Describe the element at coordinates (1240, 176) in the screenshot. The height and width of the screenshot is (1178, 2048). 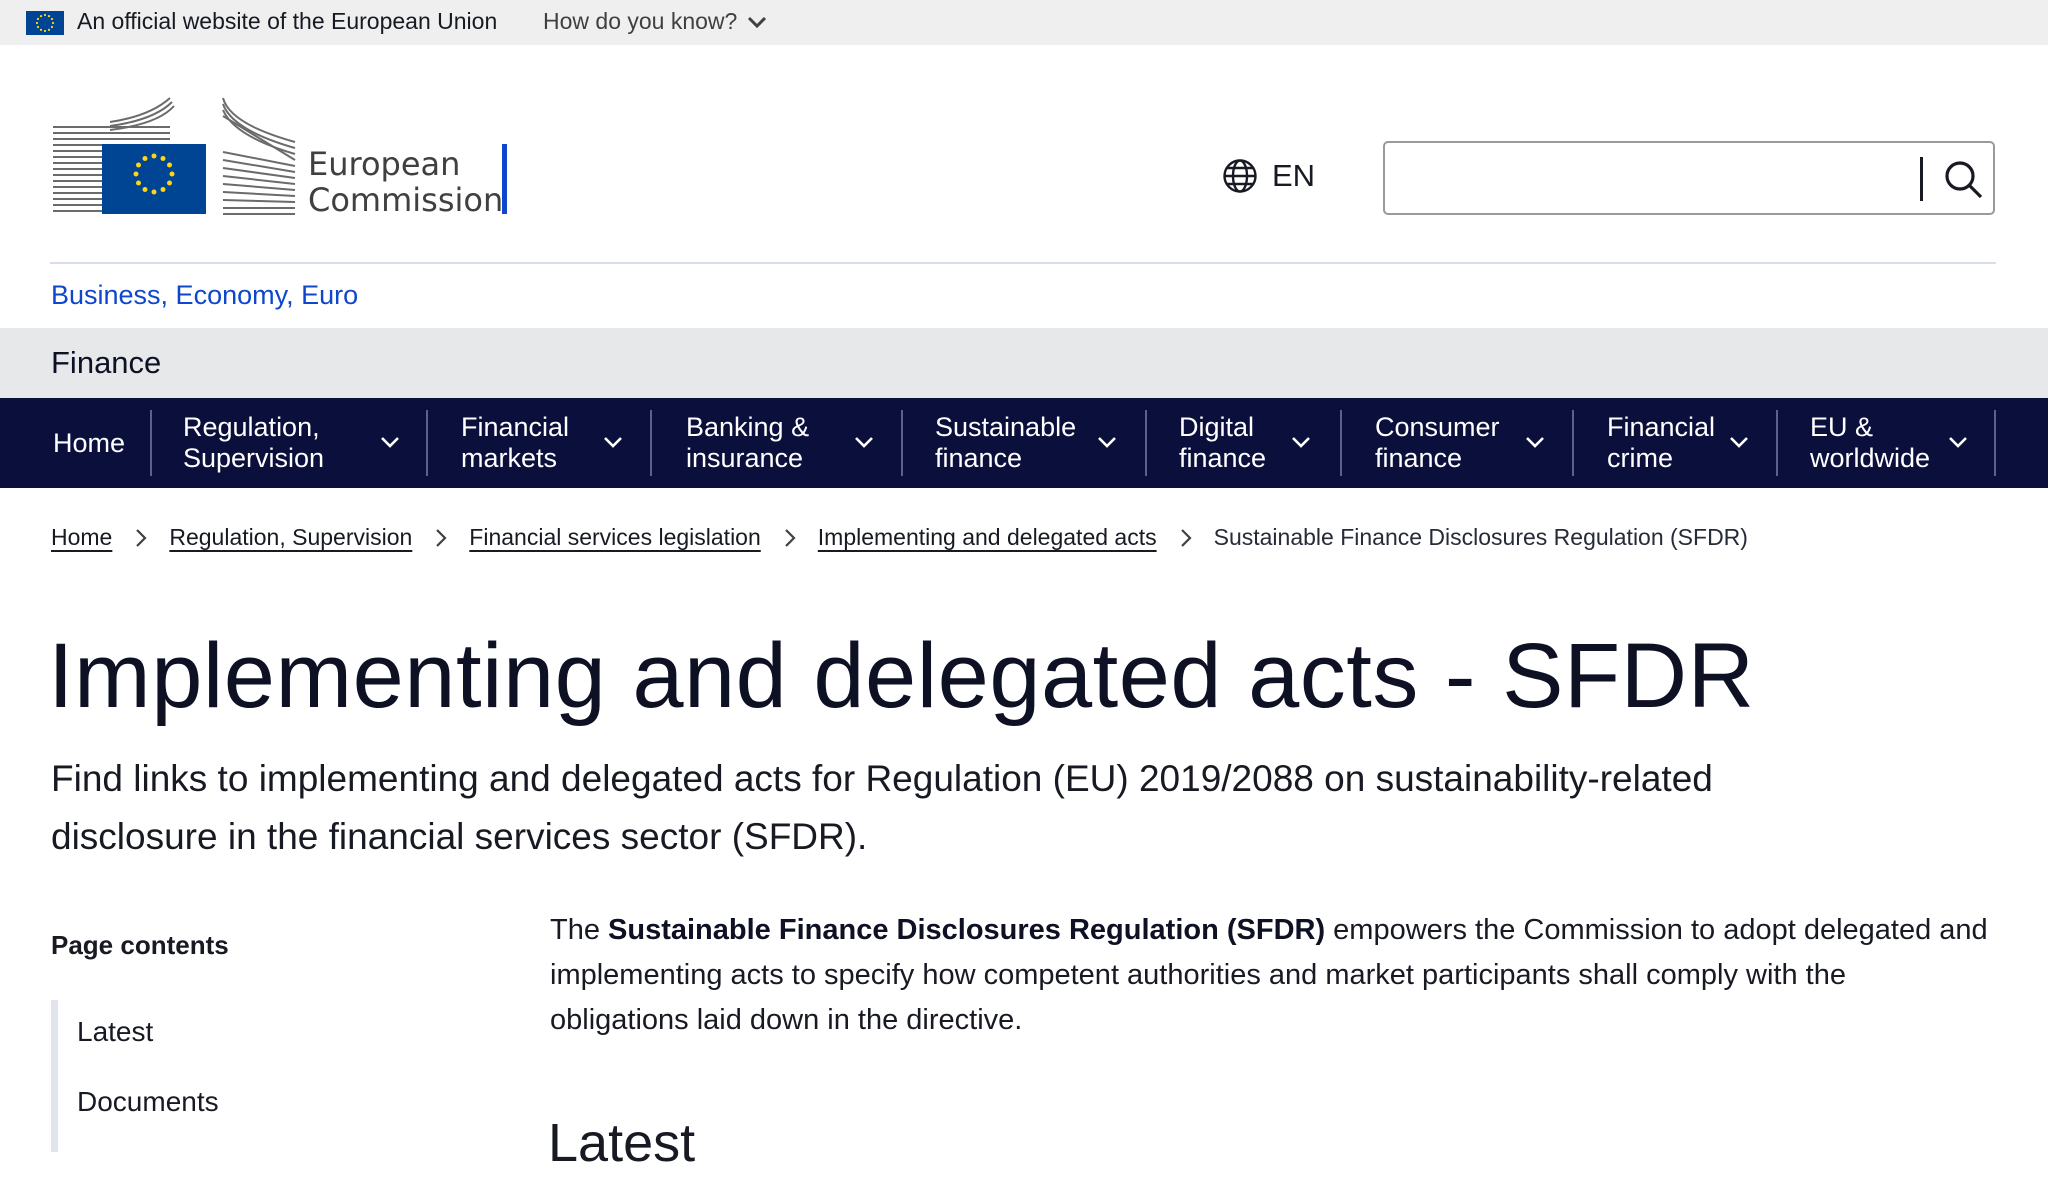
I see `globe-icon` at that location.